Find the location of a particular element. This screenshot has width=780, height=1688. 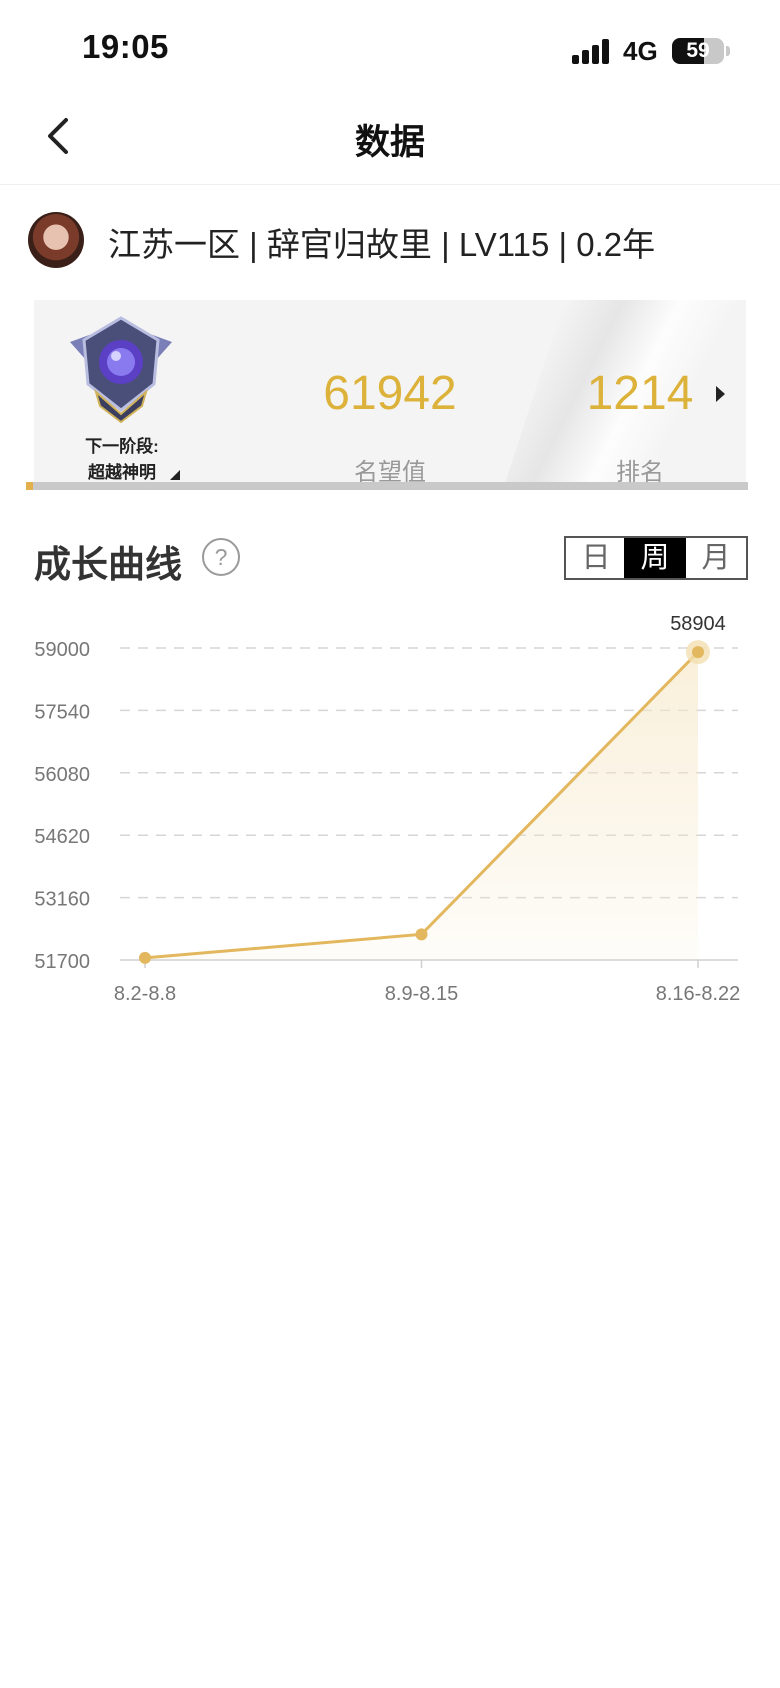

rank-value: 1214 is located at coordinates (640, 393).